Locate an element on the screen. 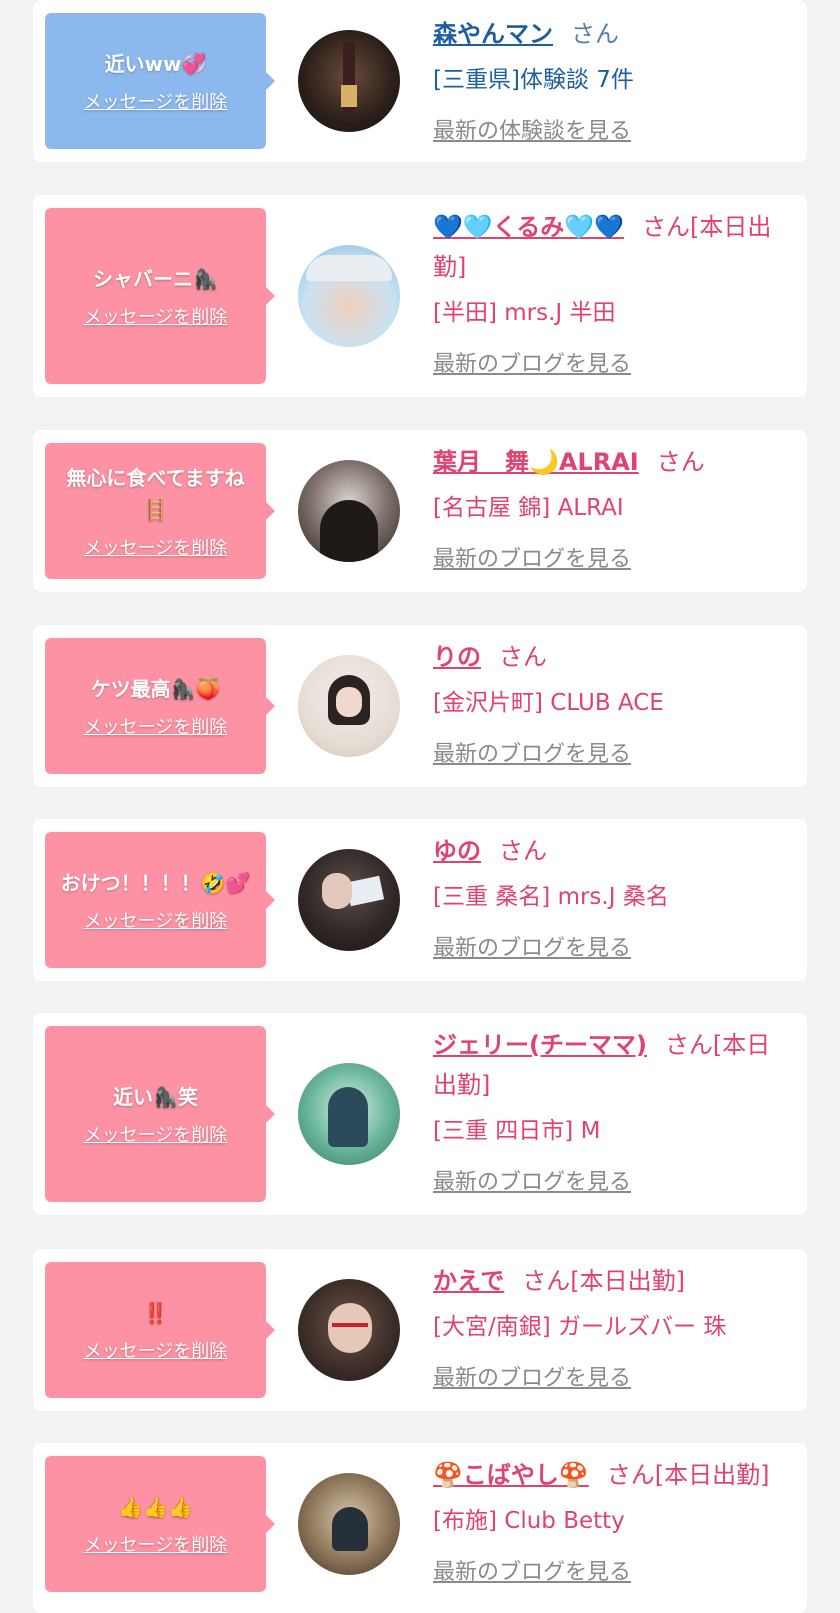 The height and width of the screenshot is (1613, 840). shop-info: [三重 四日市] M is located at coordinates (517, 1131).